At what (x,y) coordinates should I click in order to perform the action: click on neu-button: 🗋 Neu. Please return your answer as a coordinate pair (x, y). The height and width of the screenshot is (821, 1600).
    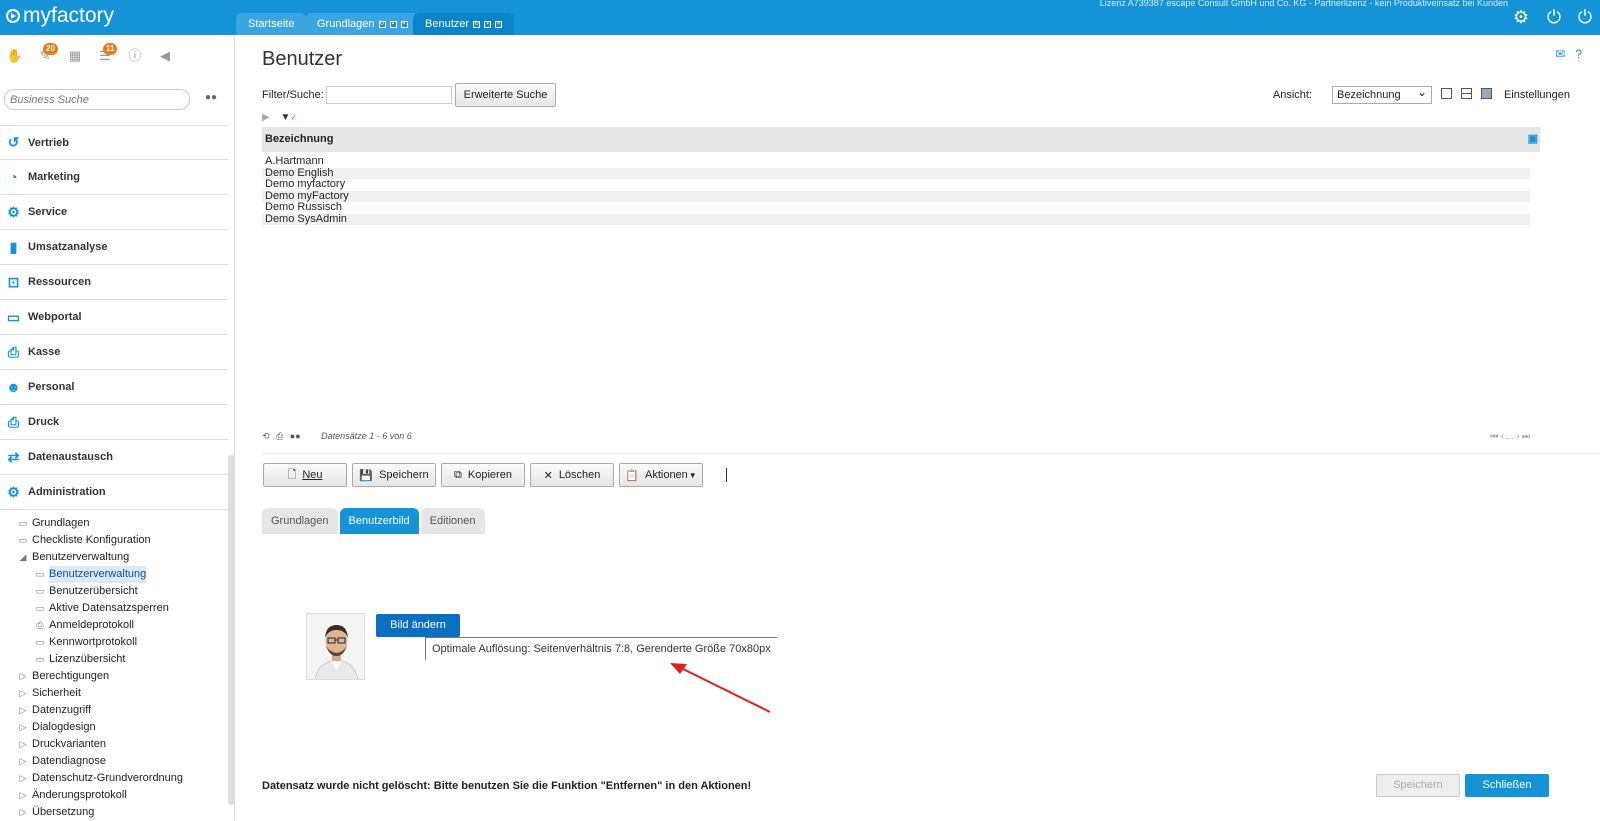
    Looking at the image, I should click on (305, 475).